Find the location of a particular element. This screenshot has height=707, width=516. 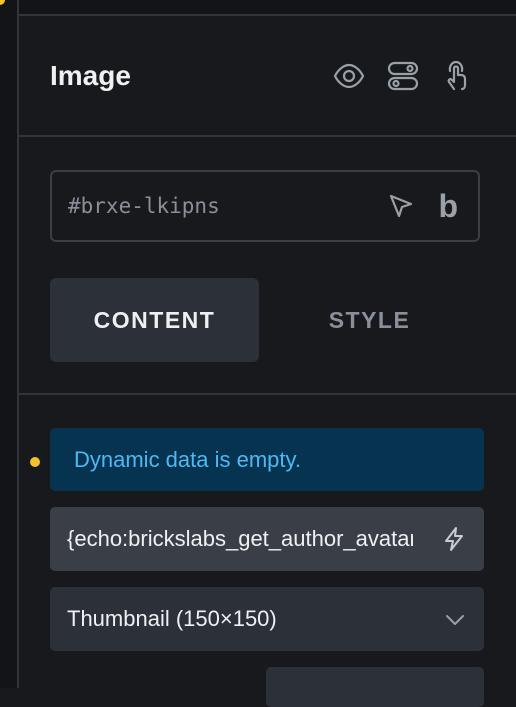

warning-dot is located at coordinates (35, 462).